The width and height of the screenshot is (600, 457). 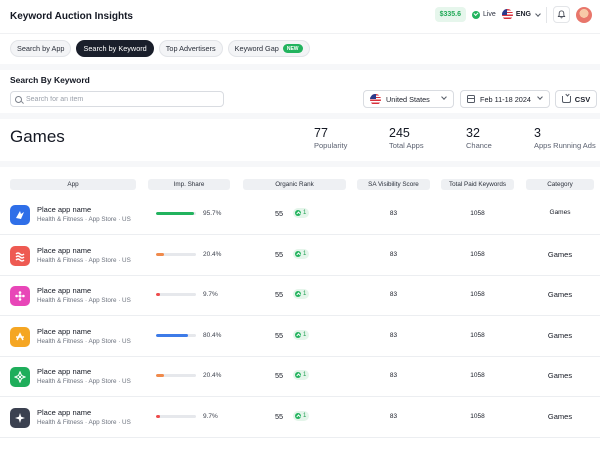 I want to click on search-field, so click(x=117, y=99).